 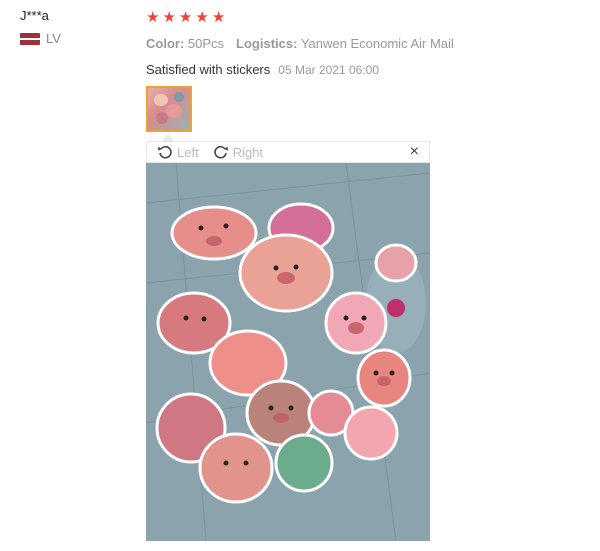 What do you see at coordinates (267, 43) in the screenshot?
I see `logistics-label: Logistics:` at bounding box center [267, 43].